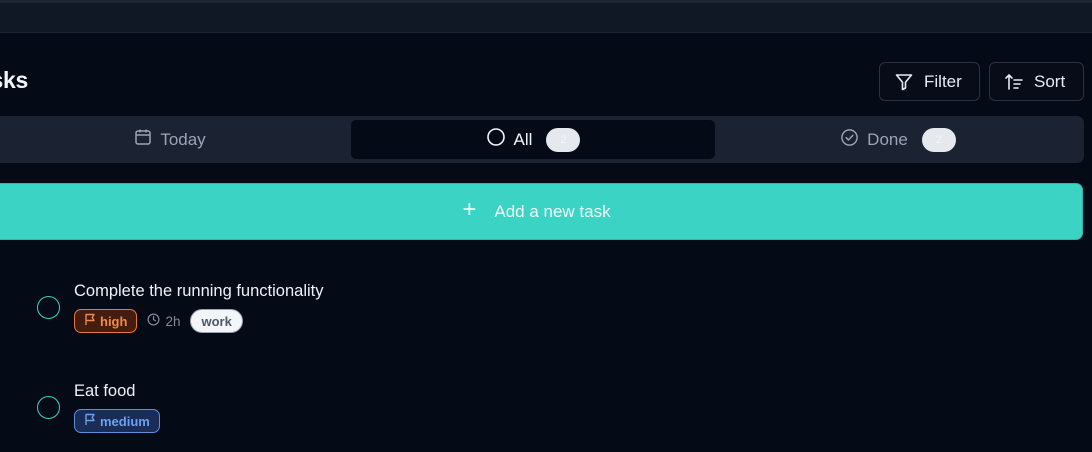 The height and width of the screenshot is (452, 1092). Describe the element at coordinates (496, 139) in the screenshot. I see `circle-icon` at that location.